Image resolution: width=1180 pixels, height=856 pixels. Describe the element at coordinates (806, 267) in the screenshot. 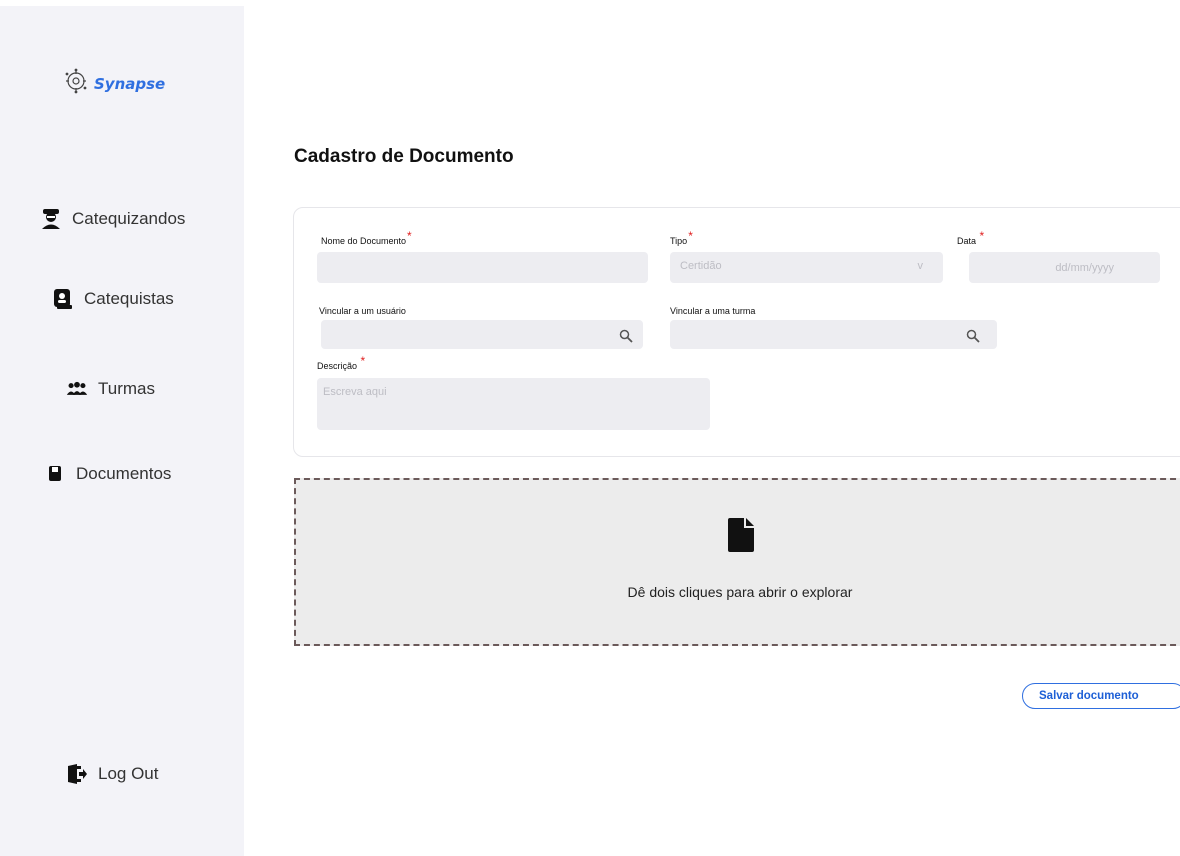

I see `tipo-select: Certidão v` at that location.